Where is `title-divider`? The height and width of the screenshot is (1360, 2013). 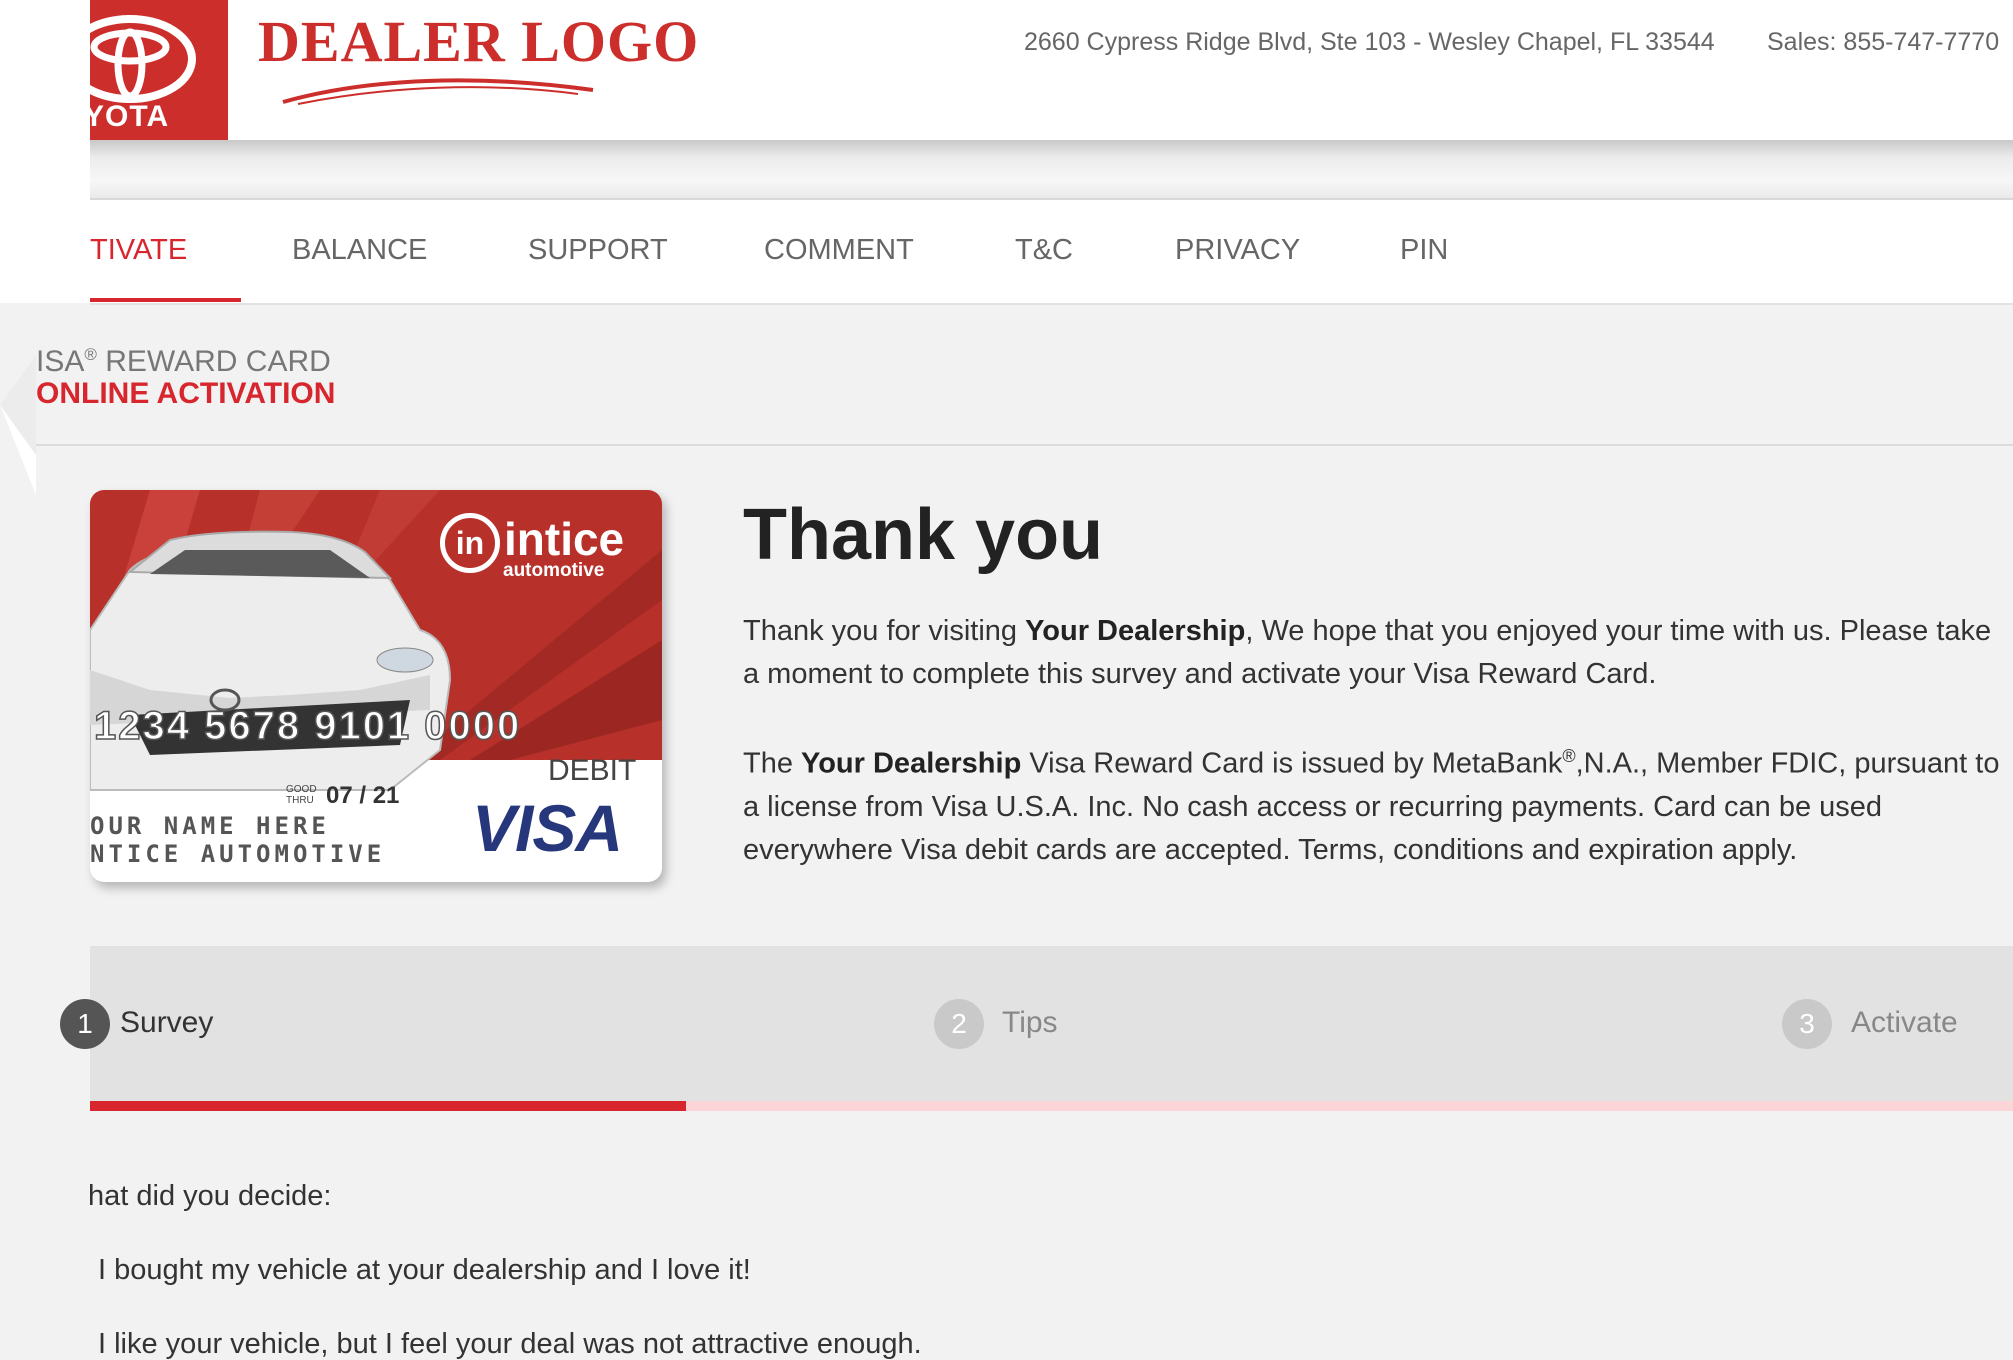
title-divider is located at coordinates (1024, 445).